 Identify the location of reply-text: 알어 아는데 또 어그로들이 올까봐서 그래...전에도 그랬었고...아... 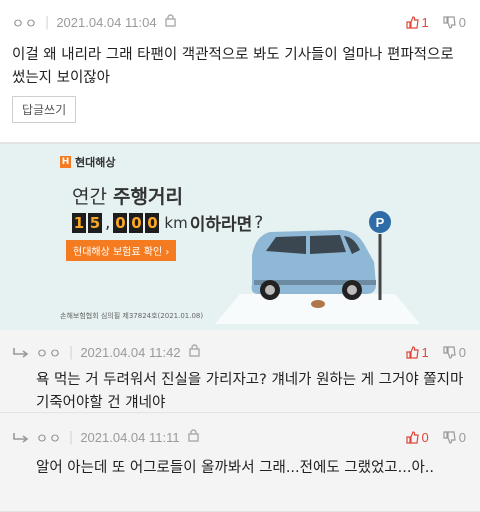
(235, 468).